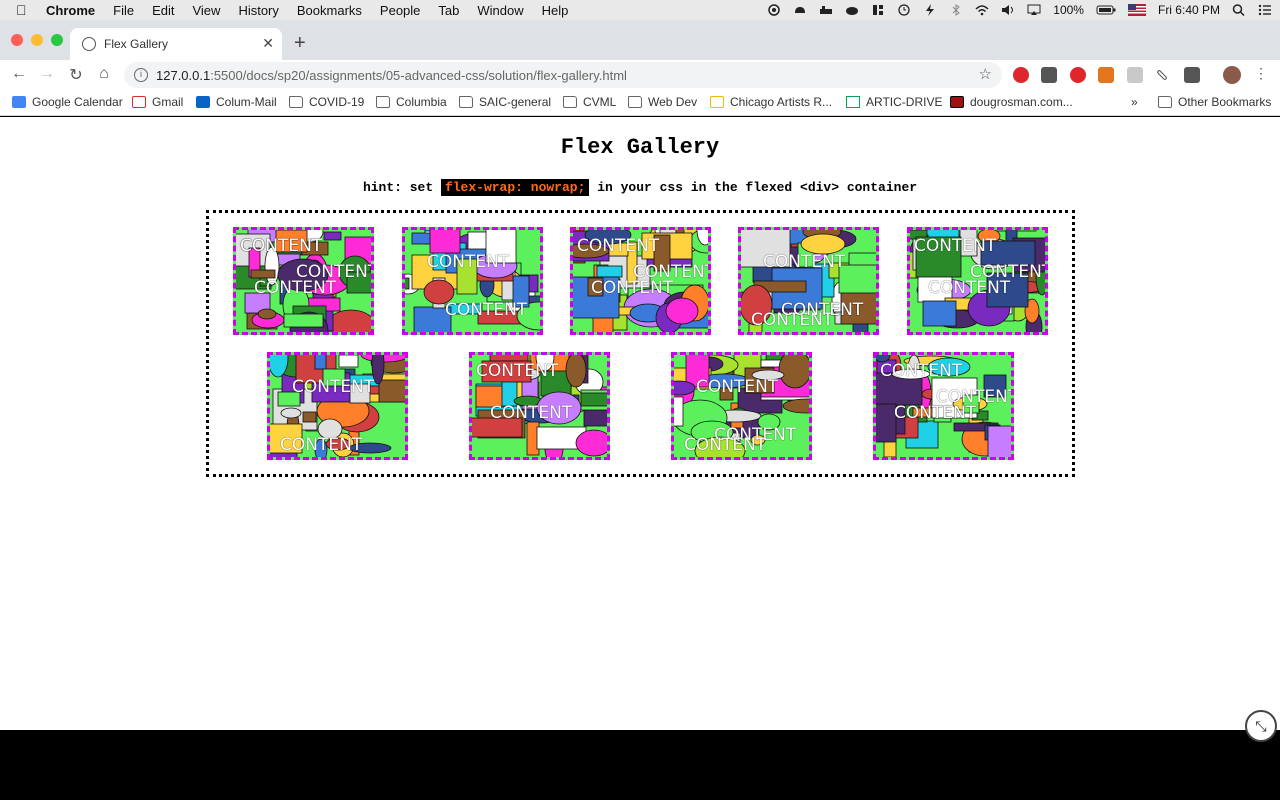  I want to click on other-bookmarks: Other Bookmarks, so click(1214, 102).